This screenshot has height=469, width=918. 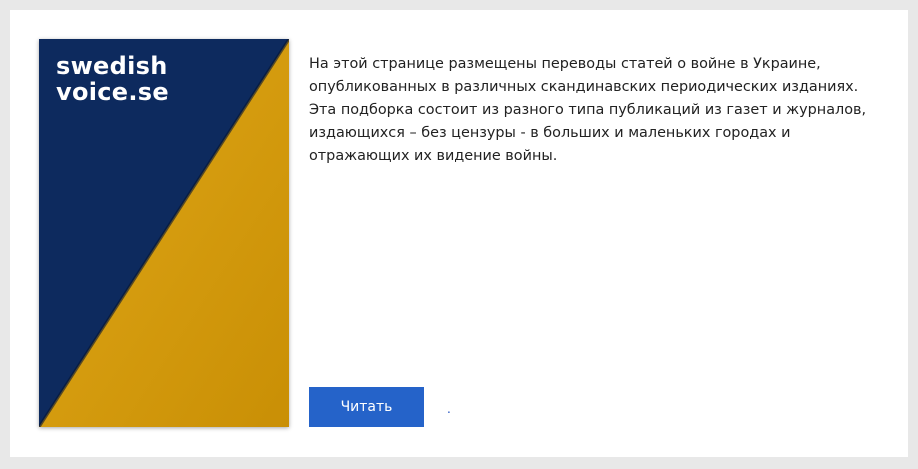 What do you see at coordinates (112, 92) in the screenshot?
I see `logo-line-2: voice.se` at bounding box center [112, 92].